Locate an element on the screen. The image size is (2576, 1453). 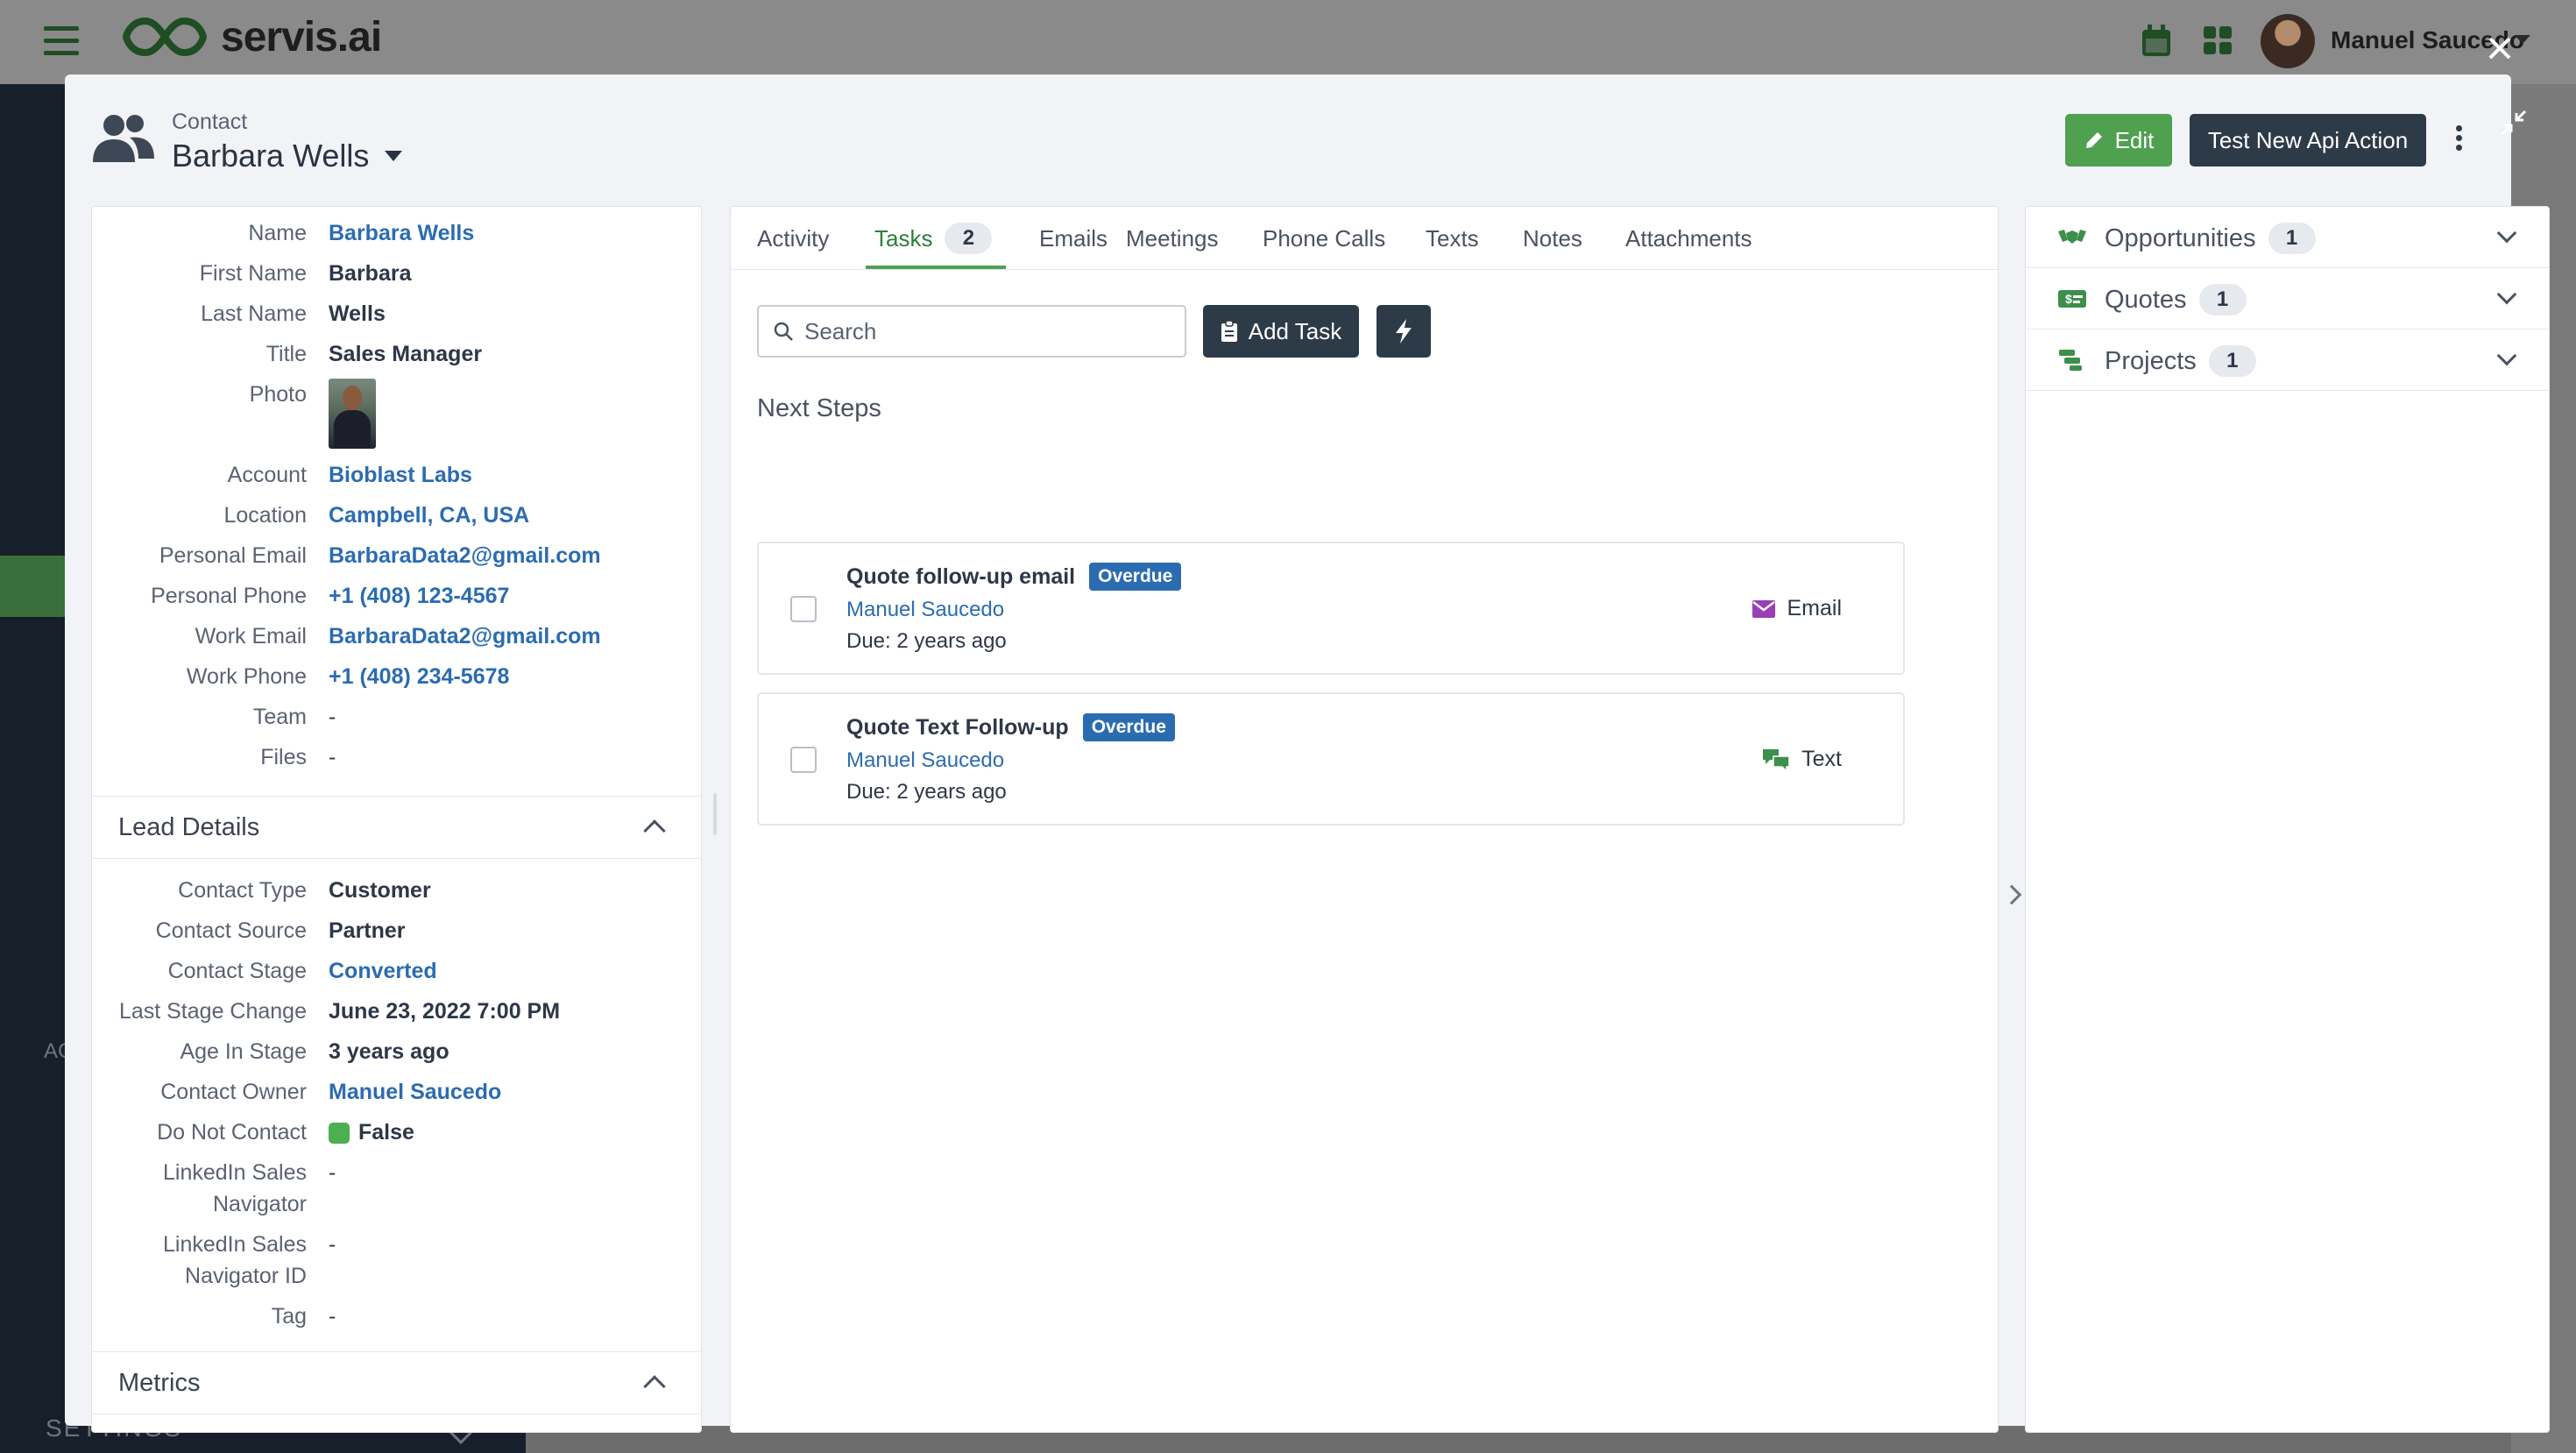
task-search is located at coordinates (971, 331).